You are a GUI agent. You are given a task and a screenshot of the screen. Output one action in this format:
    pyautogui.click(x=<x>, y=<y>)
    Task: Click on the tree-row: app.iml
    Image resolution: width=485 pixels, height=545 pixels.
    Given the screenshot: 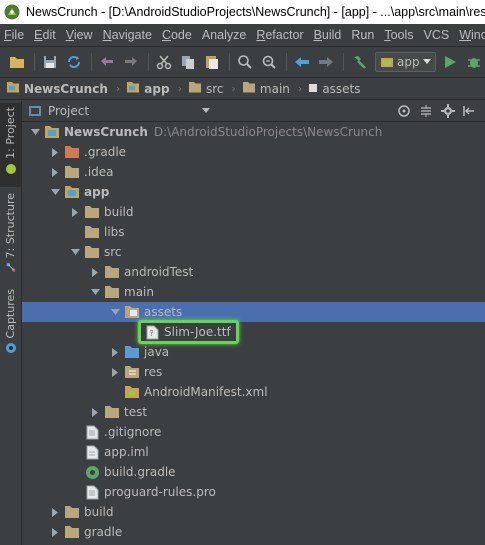 What is the action you would take?
    pyautogui.click(x=253, y=452)
    